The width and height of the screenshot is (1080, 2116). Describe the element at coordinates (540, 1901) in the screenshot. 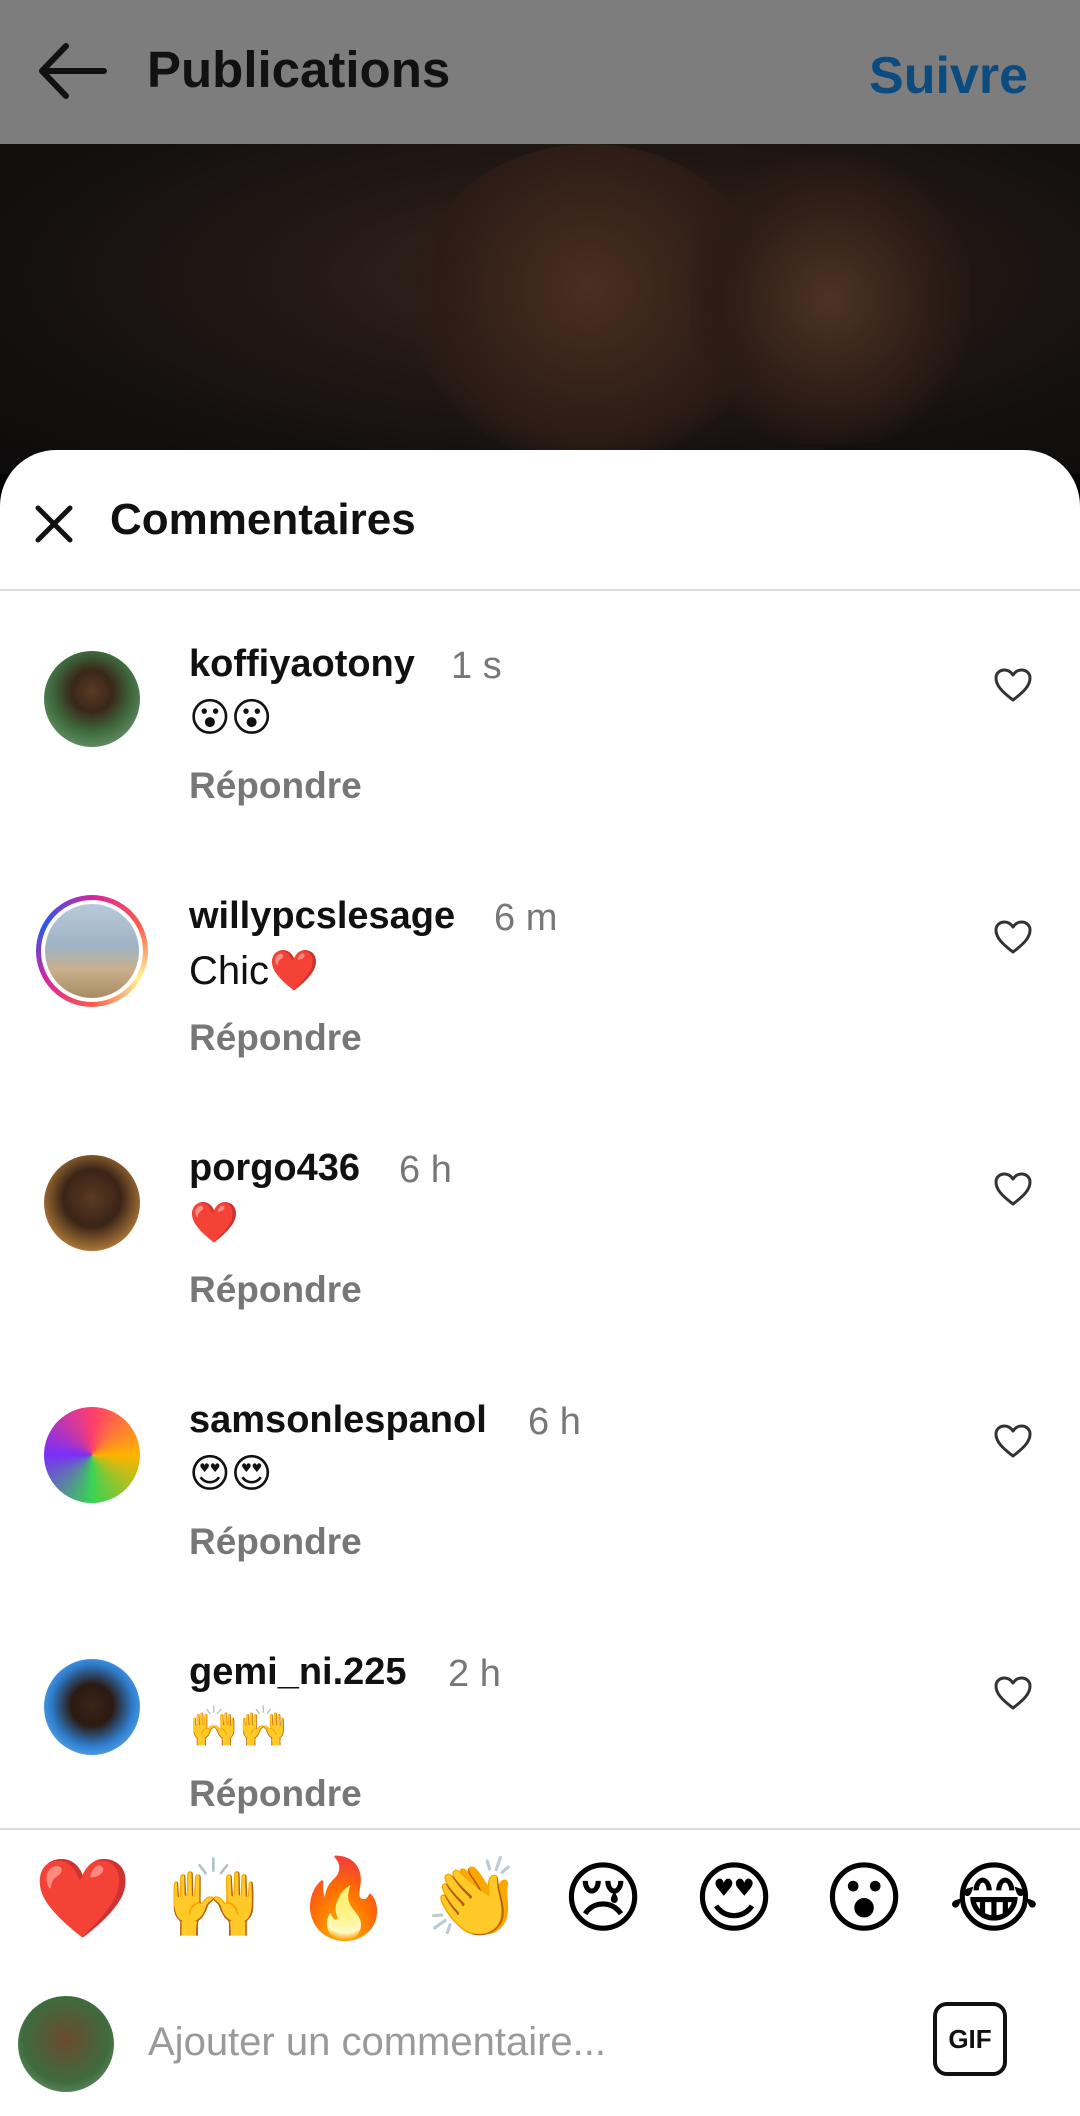

I see `quick-emoji-bar: ❤️ 🙌 🔥 👏 😢 😍 😮 😂` at that location.